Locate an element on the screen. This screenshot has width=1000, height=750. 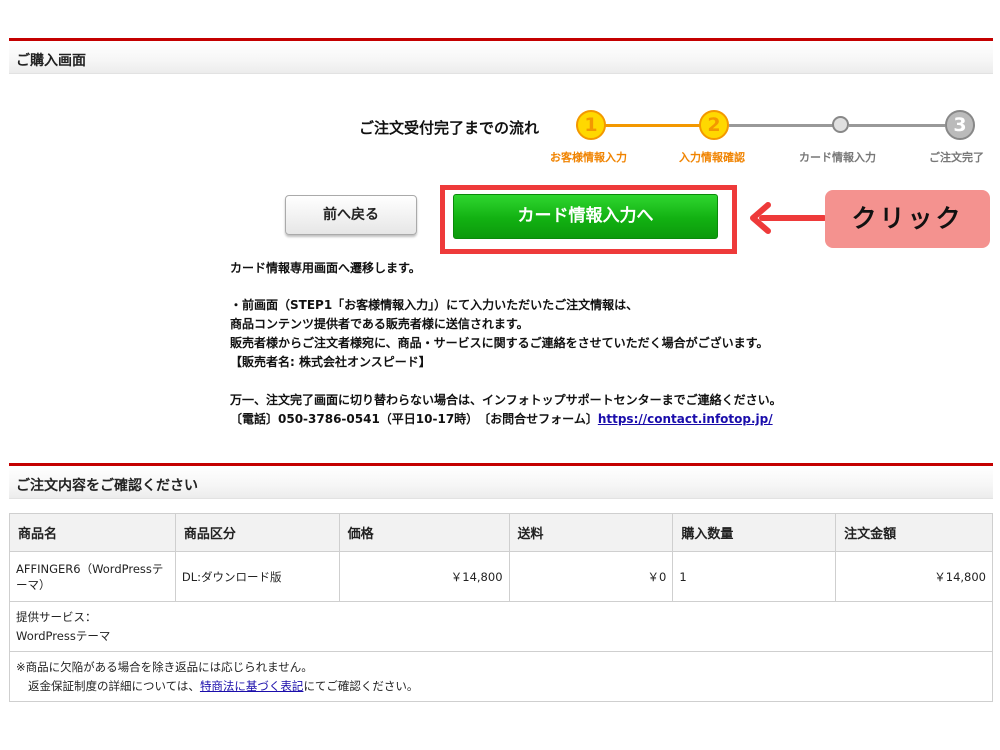
col-header-category: 商品区分 is located at coordinates (257, 532).